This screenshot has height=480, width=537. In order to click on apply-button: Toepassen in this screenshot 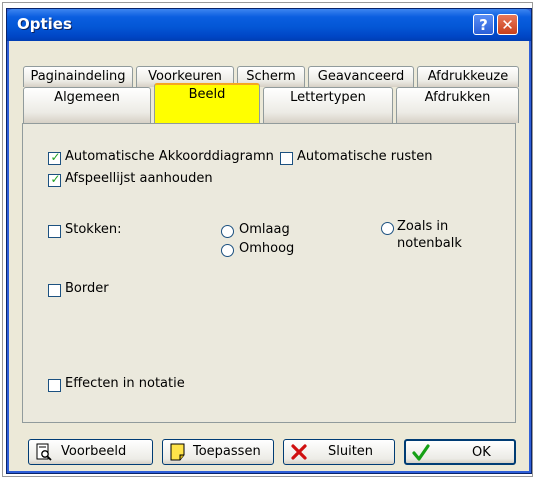, I will do `click(218, 452)`.